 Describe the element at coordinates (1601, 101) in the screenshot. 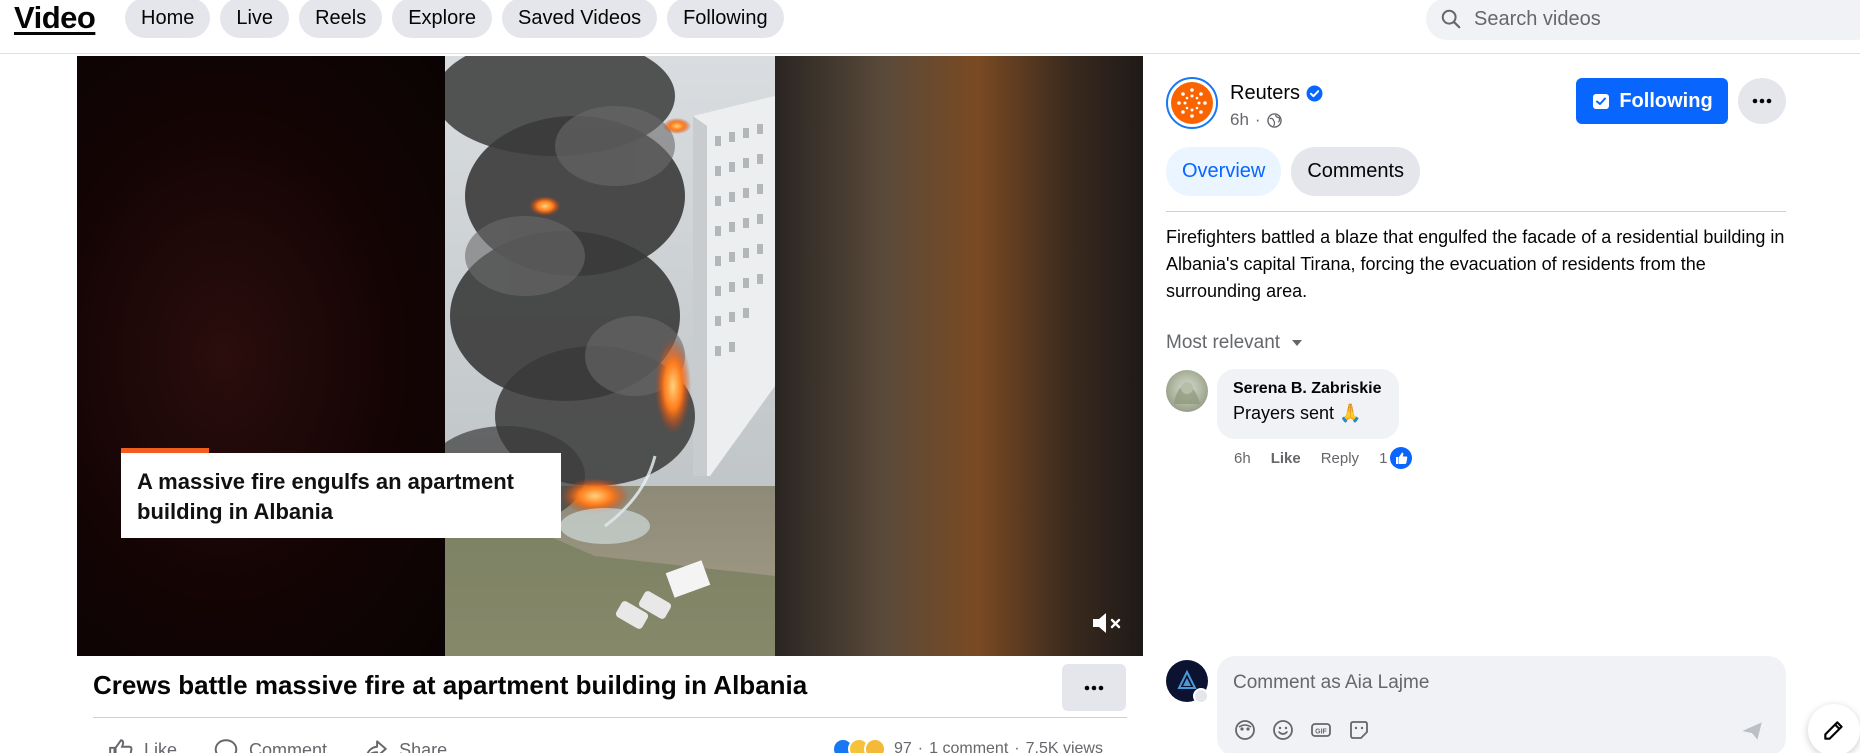

I see `following-check-icon` at that location.